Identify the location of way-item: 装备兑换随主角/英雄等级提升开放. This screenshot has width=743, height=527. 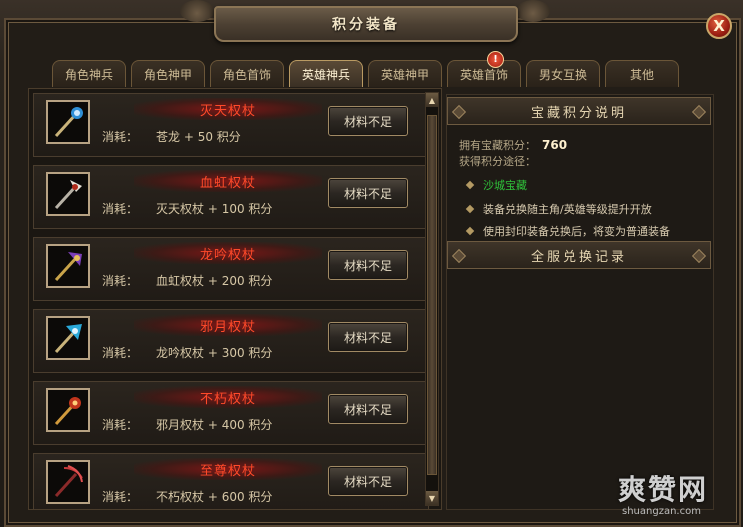
(558, 209).